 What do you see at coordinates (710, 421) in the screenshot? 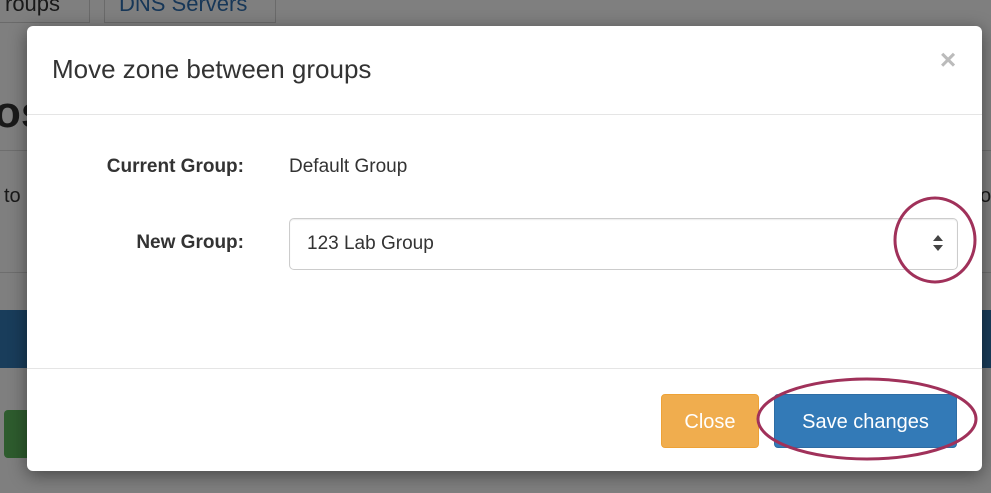
I see `close-button: Close` at bounding box center [710, 421].